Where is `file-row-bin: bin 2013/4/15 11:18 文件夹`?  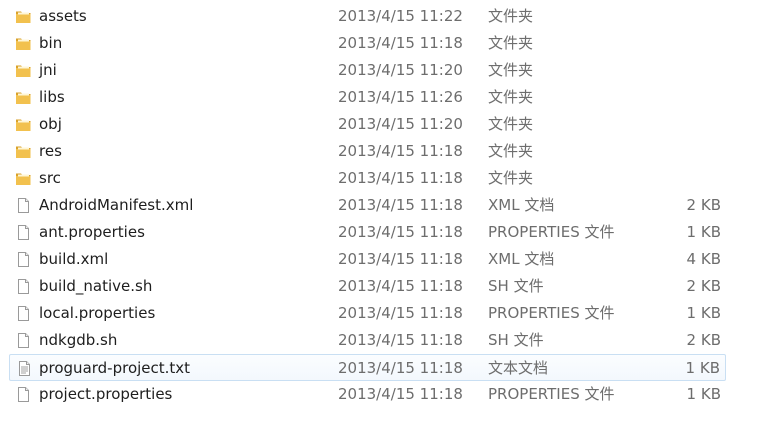
file-row-bin: bin 2013/4/15 11:18 文件夹 is located at coordinates (384, 43).